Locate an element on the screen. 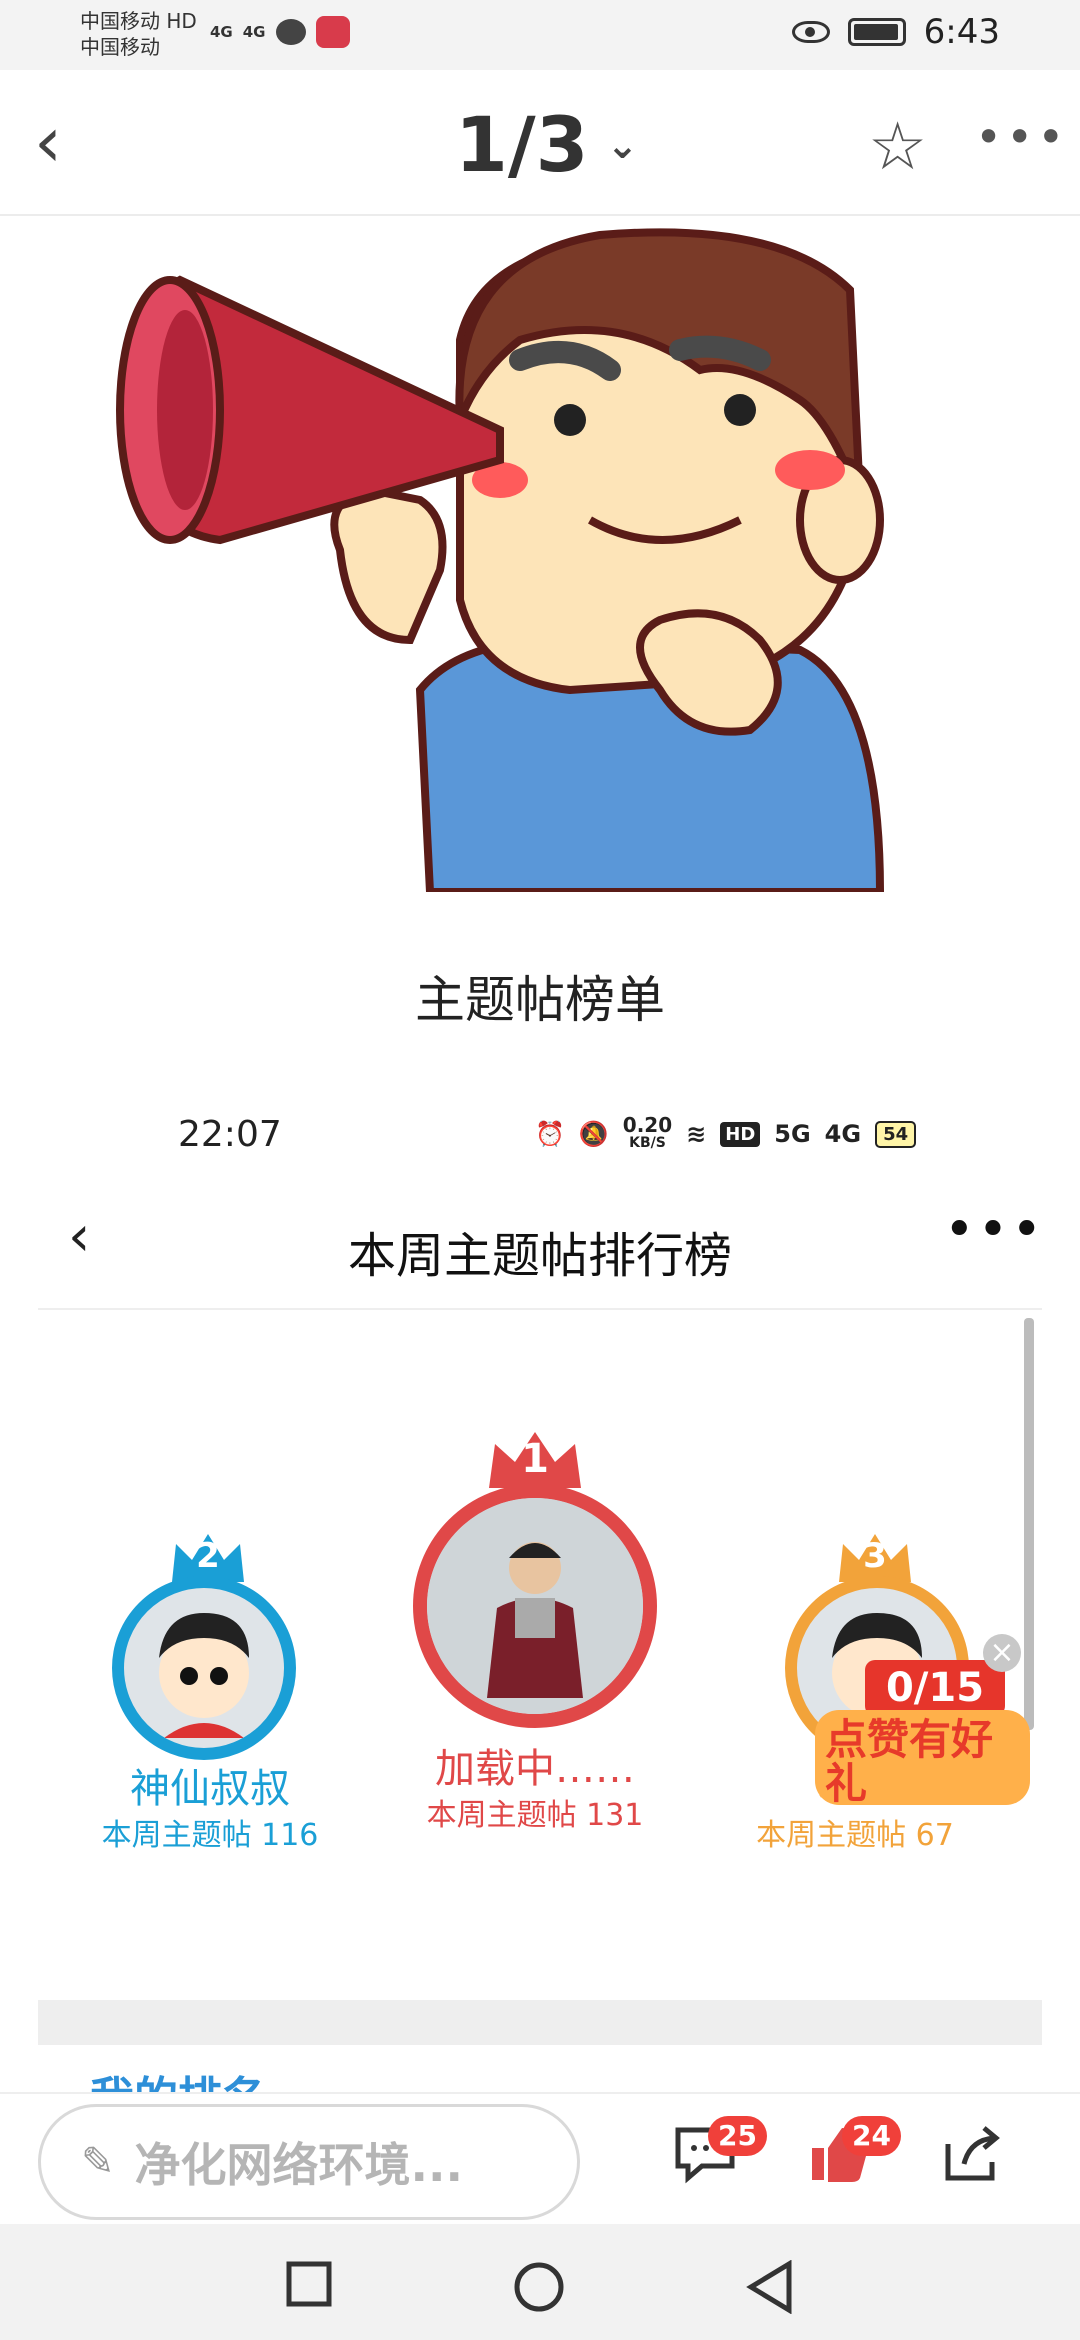 The height and width of the screenshot is (2340, 1080). inner-status-bar: 22:07 ⏰ 🔕 0.20 KB/S ≋ HD 5G 4G 54 is located at coordinates (540, 1138).